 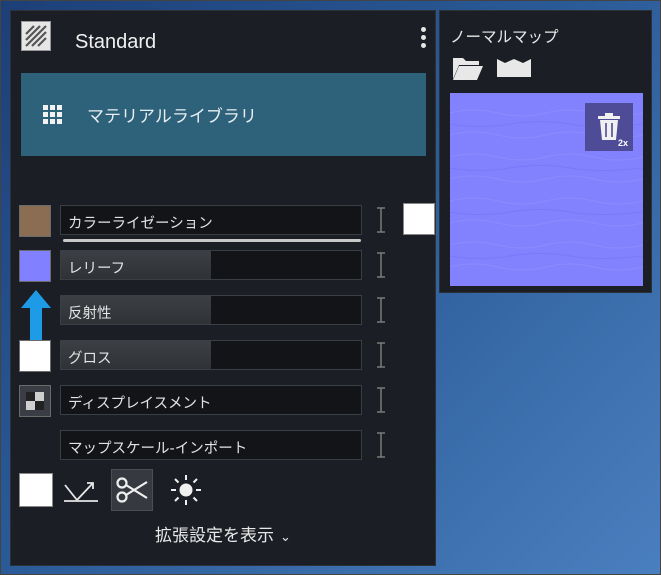 I want to click on displacement-swatch, so click(x=35, y=401).